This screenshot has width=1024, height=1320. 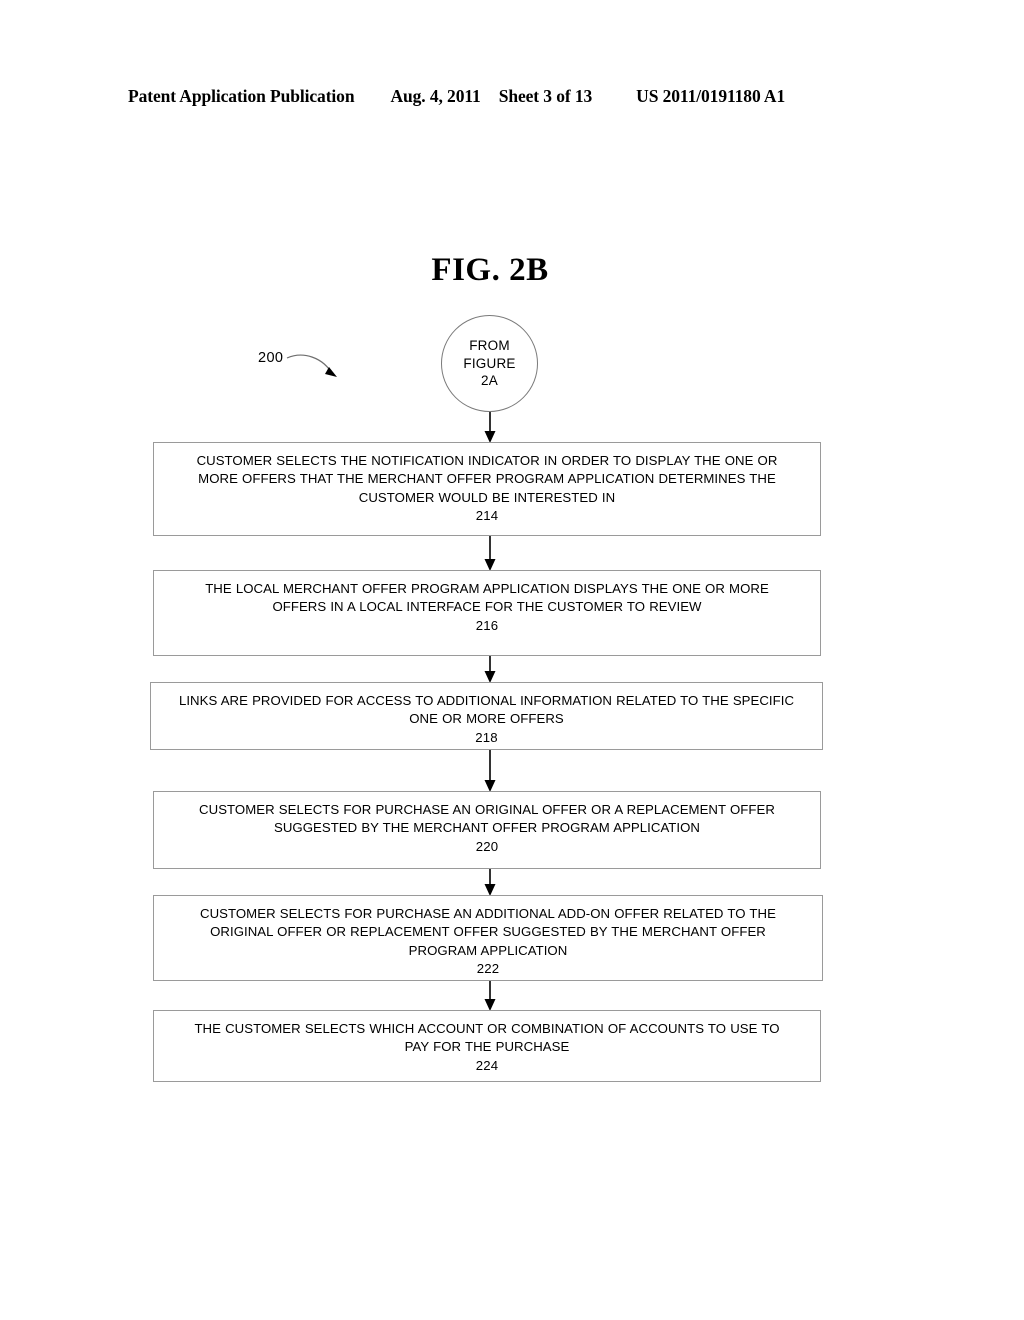 I want to click on process-step-218-ref: 218, so click(x=486, y=737).